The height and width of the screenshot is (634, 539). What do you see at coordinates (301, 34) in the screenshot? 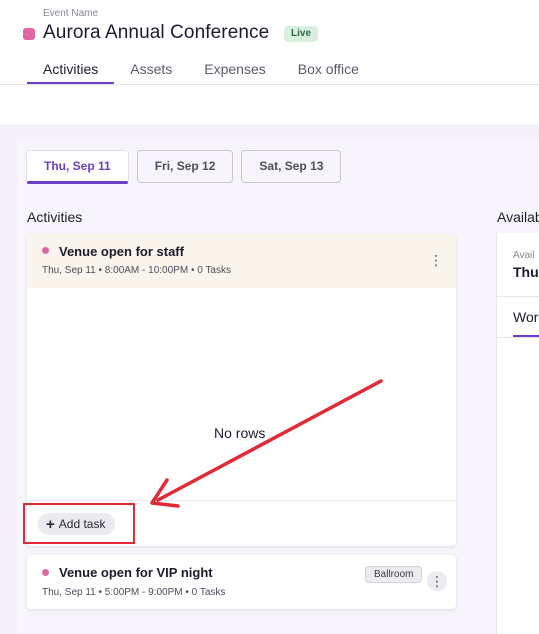
I see `status-badge: Live` at bounding box center [301, 34].